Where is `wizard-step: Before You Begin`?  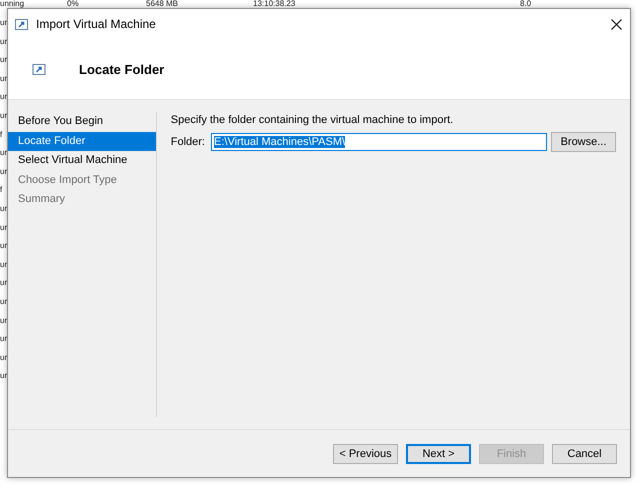
wizard-step: Before You Begin is located at coordinates (82, 122).